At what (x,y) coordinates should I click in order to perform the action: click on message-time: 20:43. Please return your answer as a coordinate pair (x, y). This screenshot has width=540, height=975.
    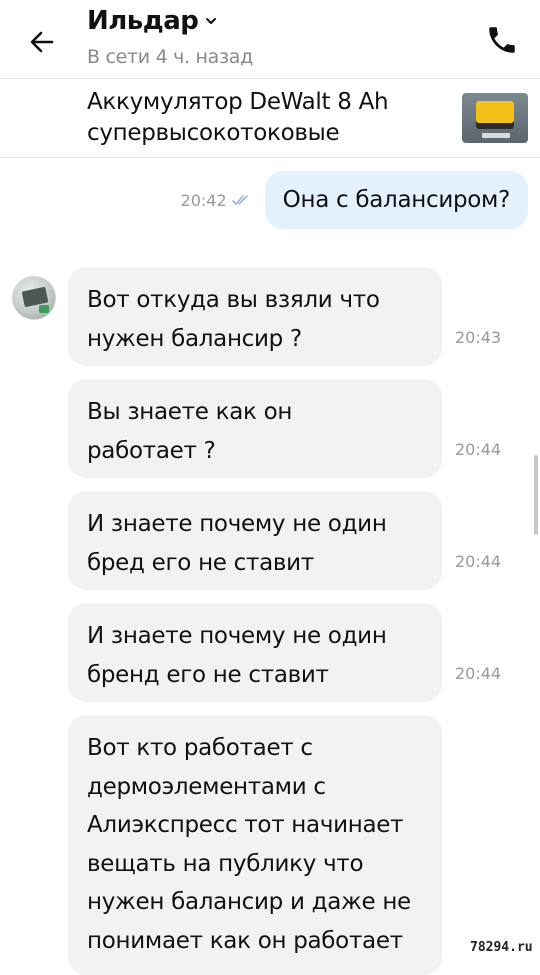
    Looking at the image, I should click on (478, 337).